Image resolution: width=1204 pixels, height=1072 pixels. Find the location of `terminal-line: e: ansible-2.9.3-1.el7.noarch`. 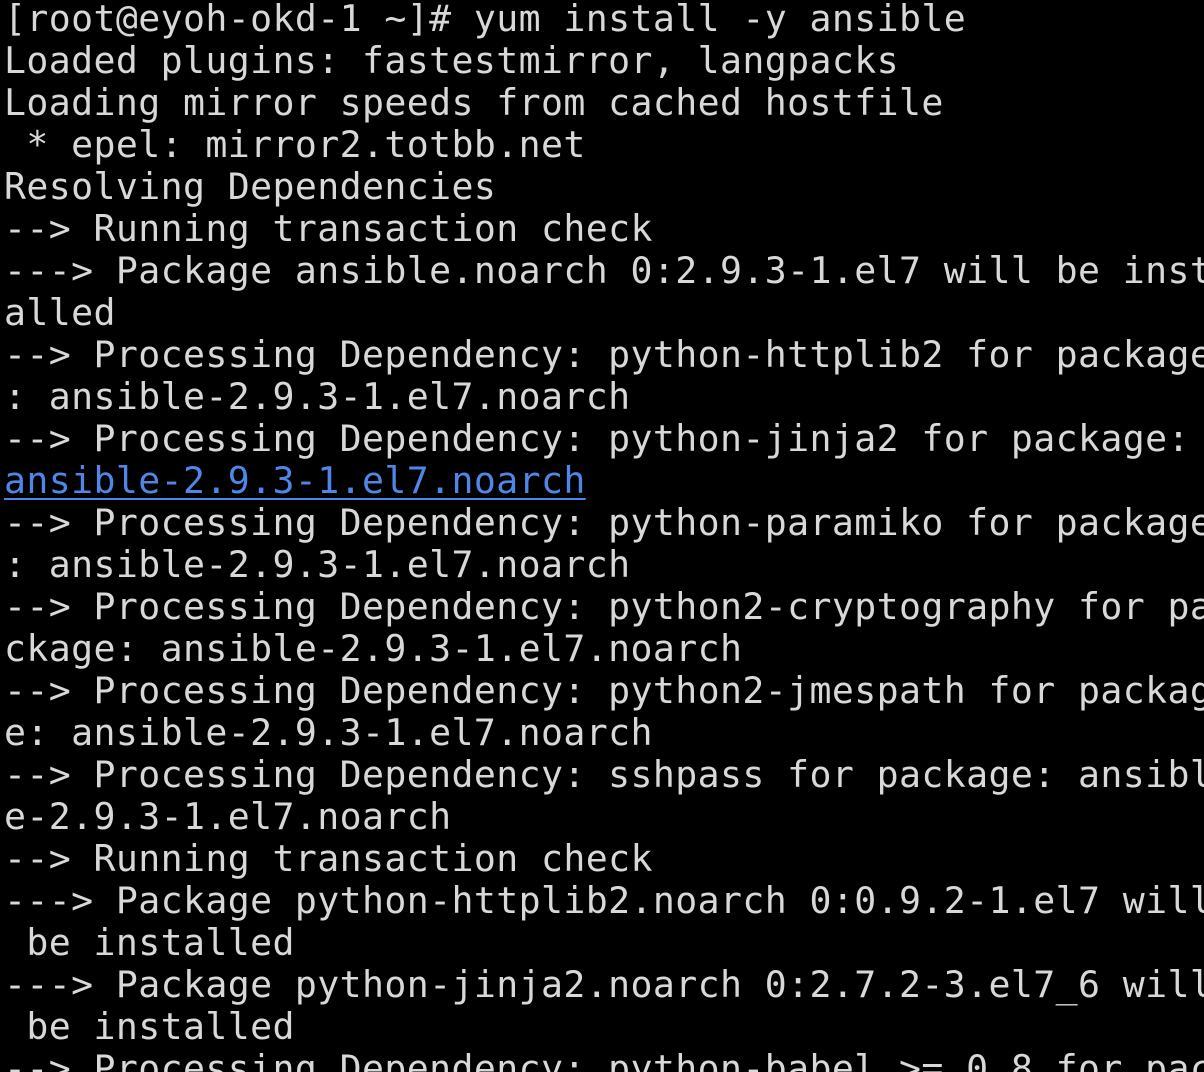

terminal-line: e: ansible-2.9.3-1.el7.noarch is located at coordinates (328, 732).